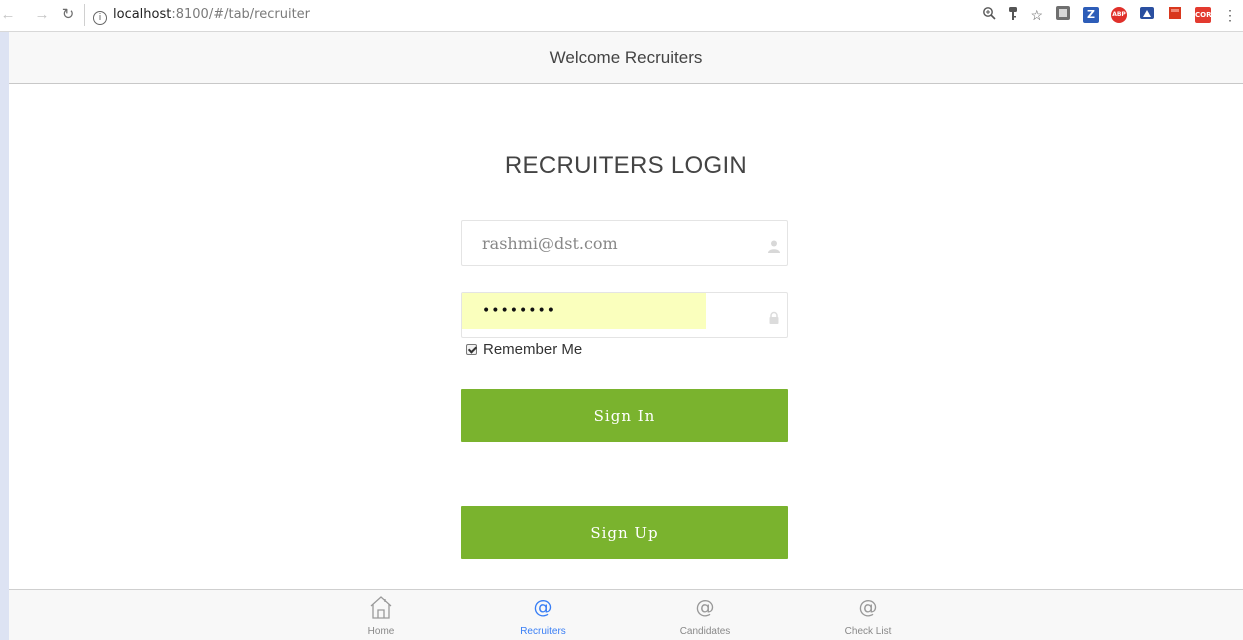 The width and height of the screenshot is (1243, 640). I want to click on lock-icon, so click(774, 317).